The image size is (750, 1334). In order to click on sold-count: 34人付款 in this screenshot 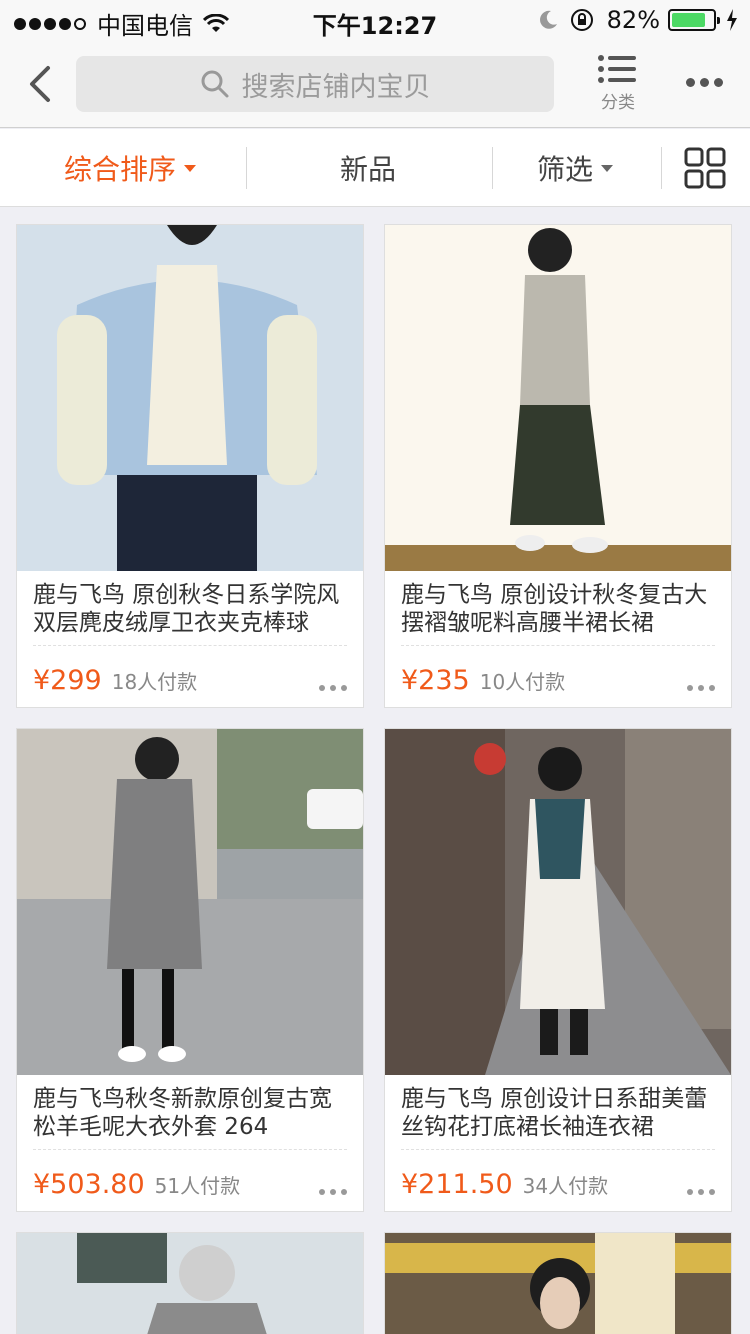, I will do `click(565, 1186)`.